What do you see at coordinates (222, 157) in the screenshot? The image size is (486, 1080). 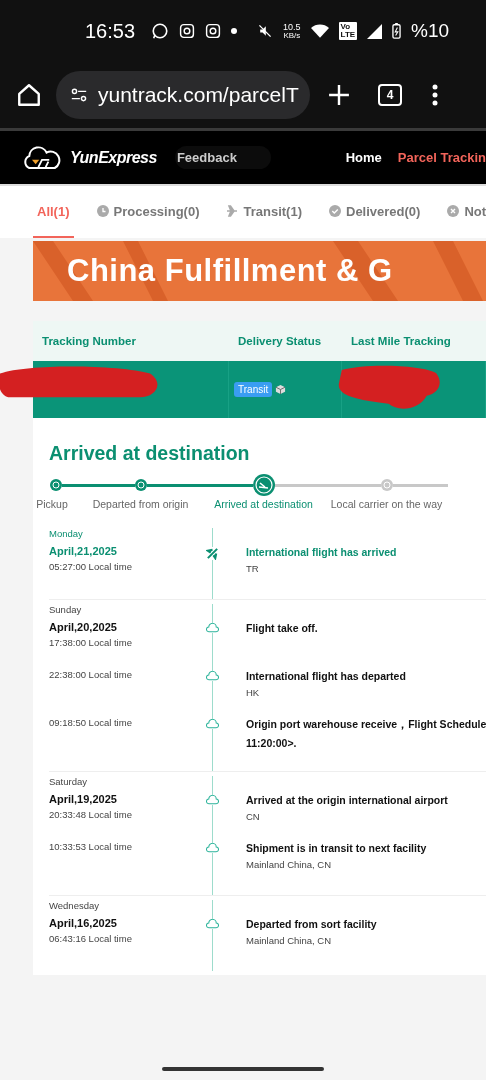 I see `feedback-button: Feedback` at bounding box center [222, 157].